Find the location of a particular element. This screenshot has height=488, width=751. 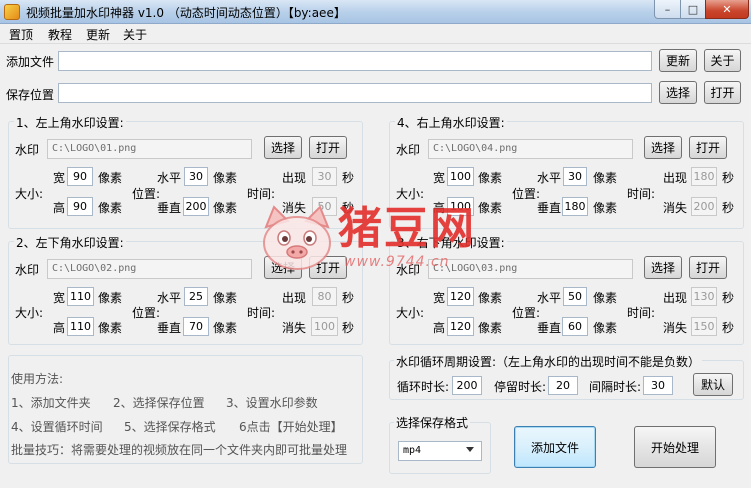

default-button: 默认 is located at coordinates (713, 384).